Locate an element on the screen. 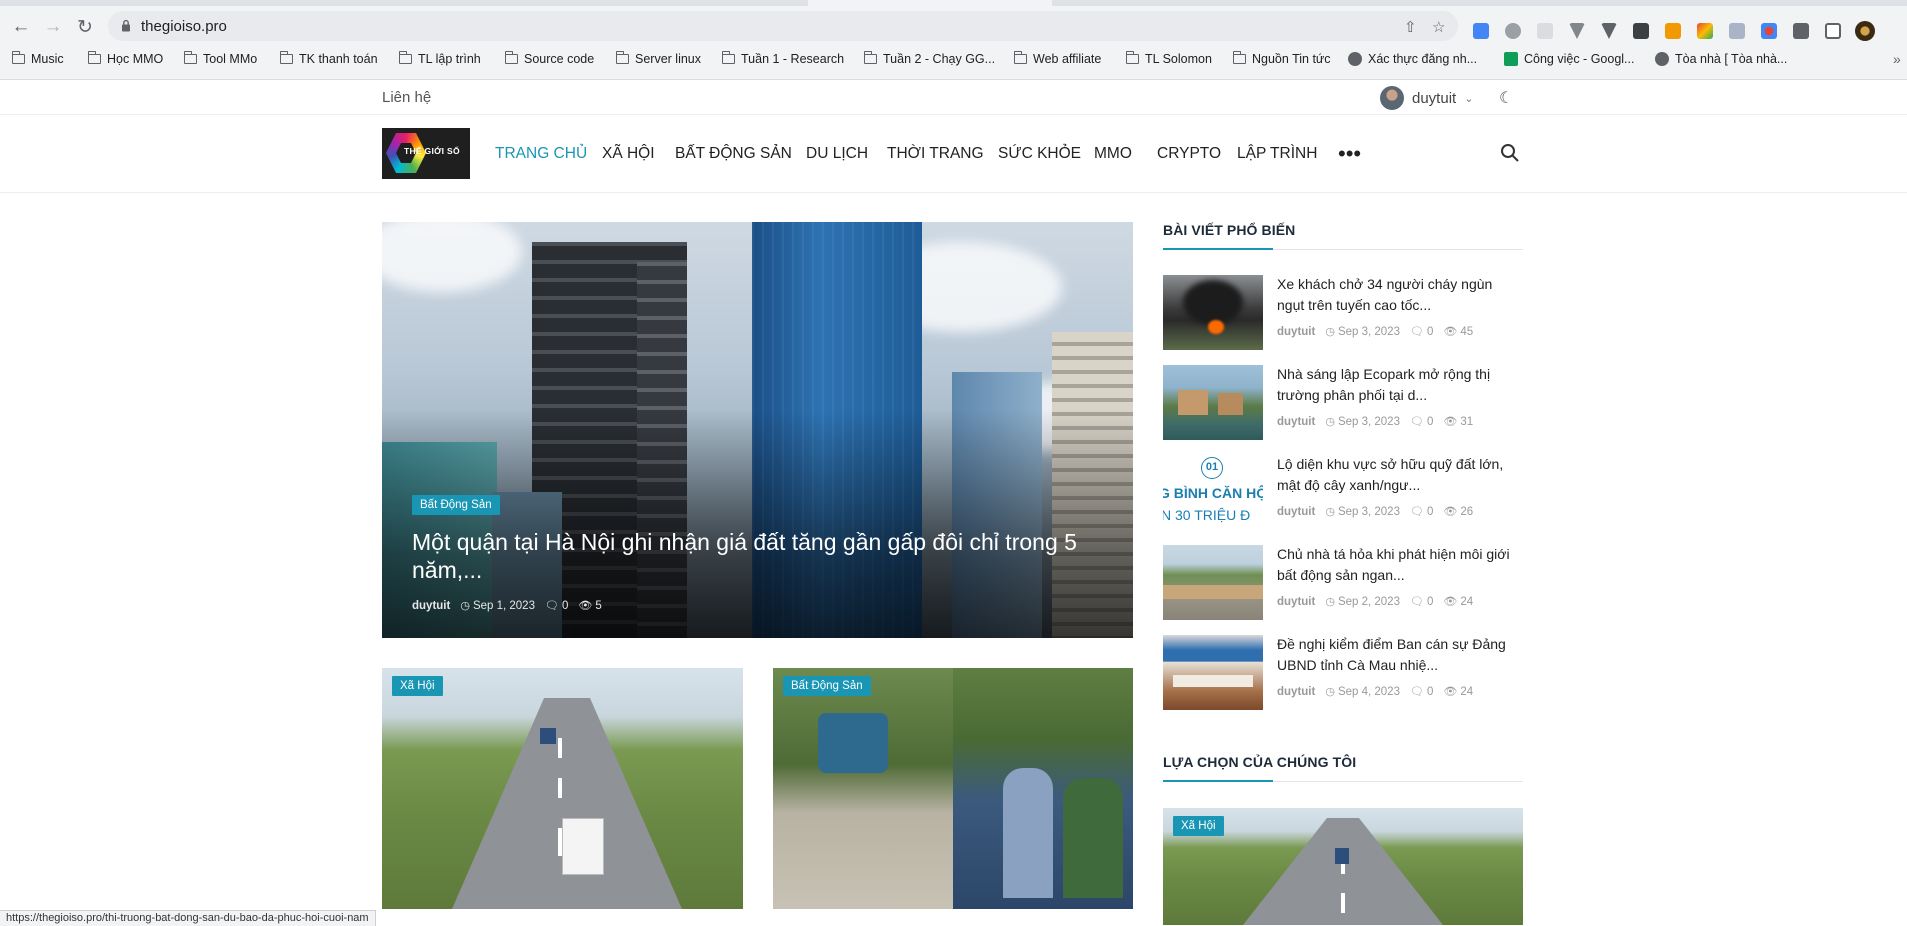  menu-item-lap-trinh: LẬP TRÌNH is located at coordinates (1277, 154).